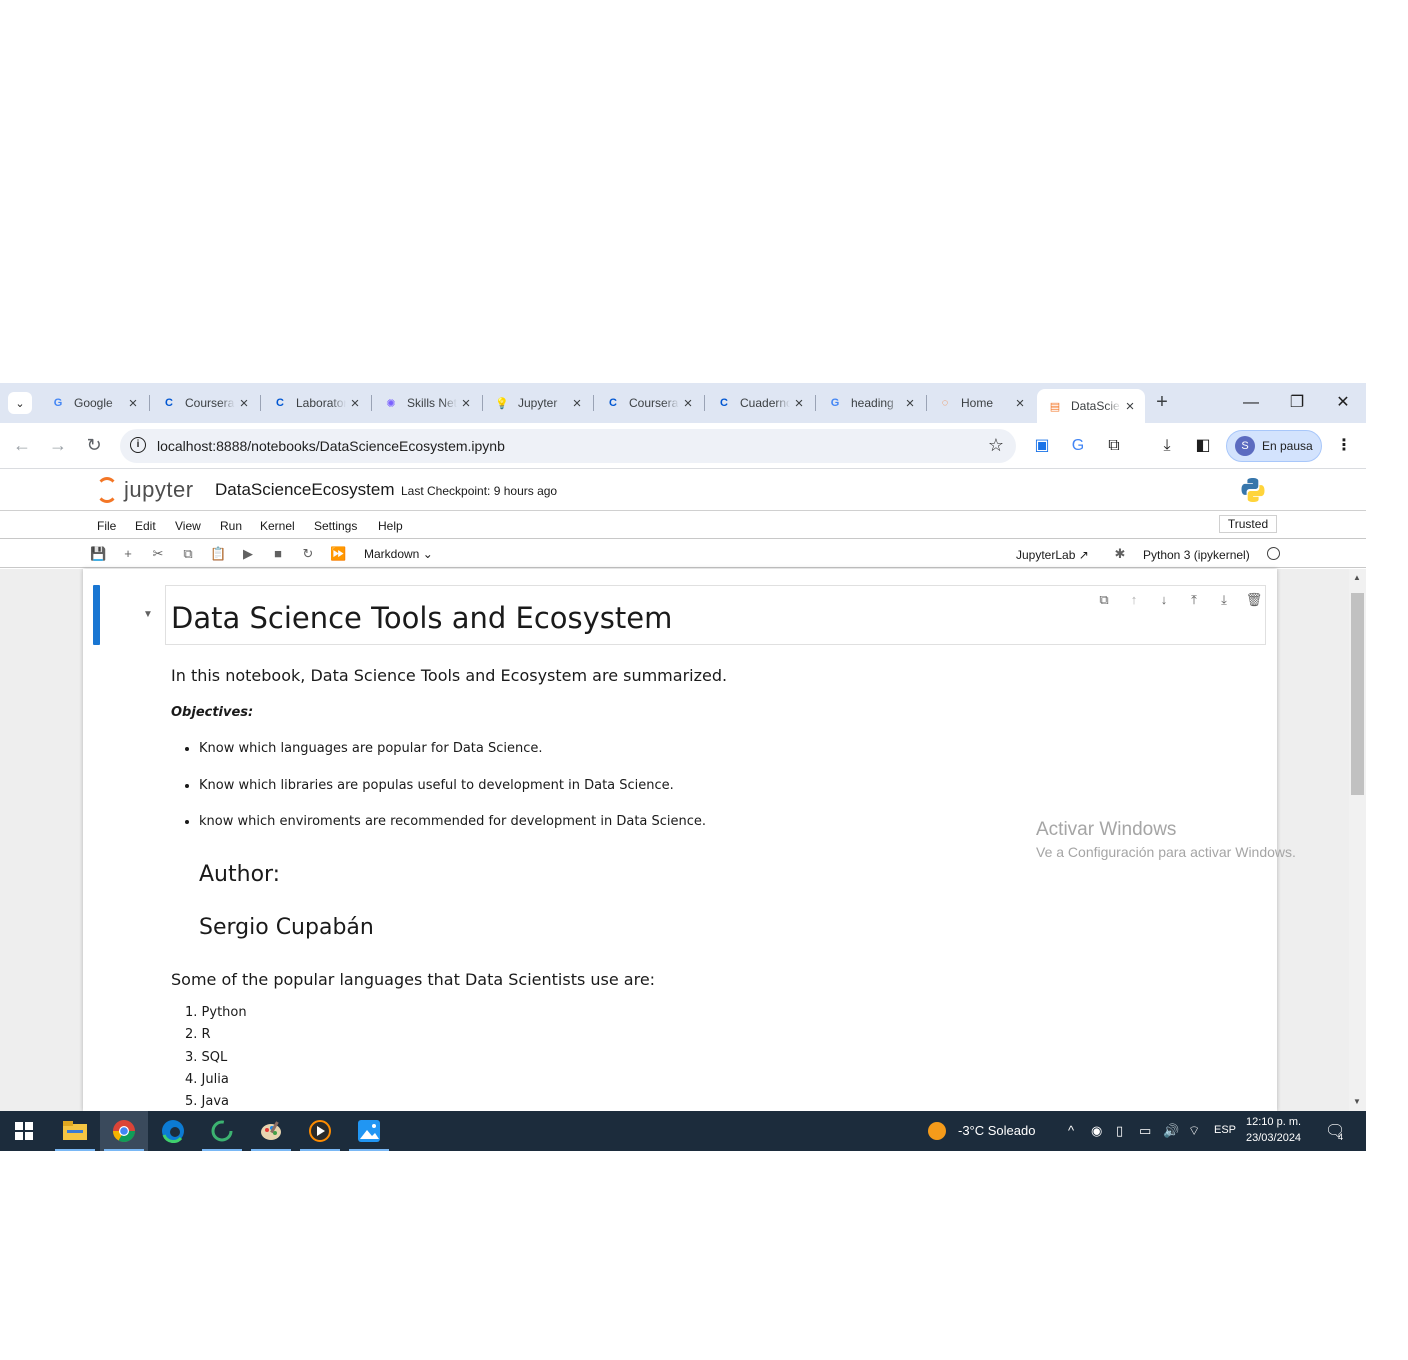 This screenshot has height=1360, width=1408. I want to click on side-panel-icon: ◧, so click(1203, 446).